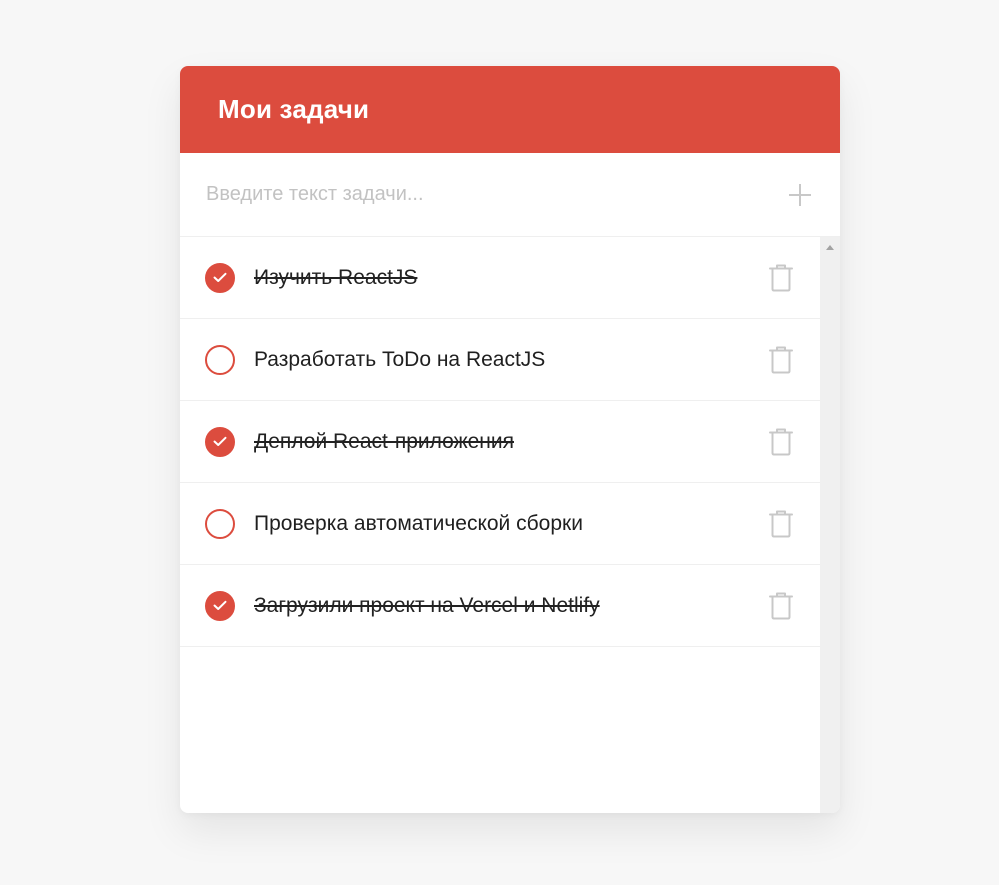 The image size is (999, 885). I want to click on task-item: Загрузили проект на Vercel и Netlify, so click(500, 606).